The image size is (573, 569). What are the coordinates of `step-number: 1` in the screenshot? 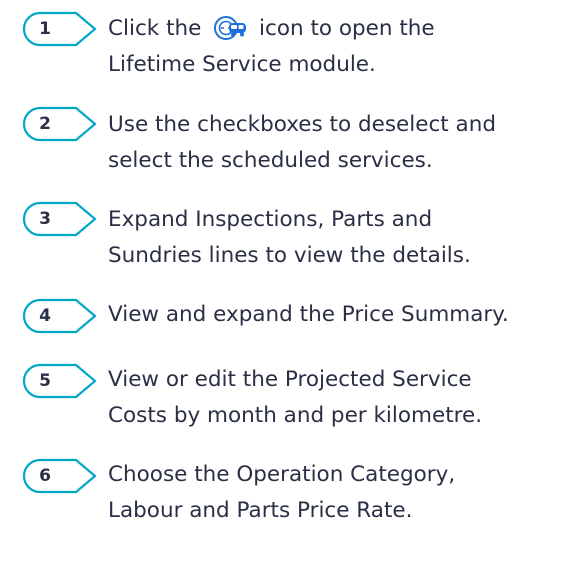 It's located at (45, 29).